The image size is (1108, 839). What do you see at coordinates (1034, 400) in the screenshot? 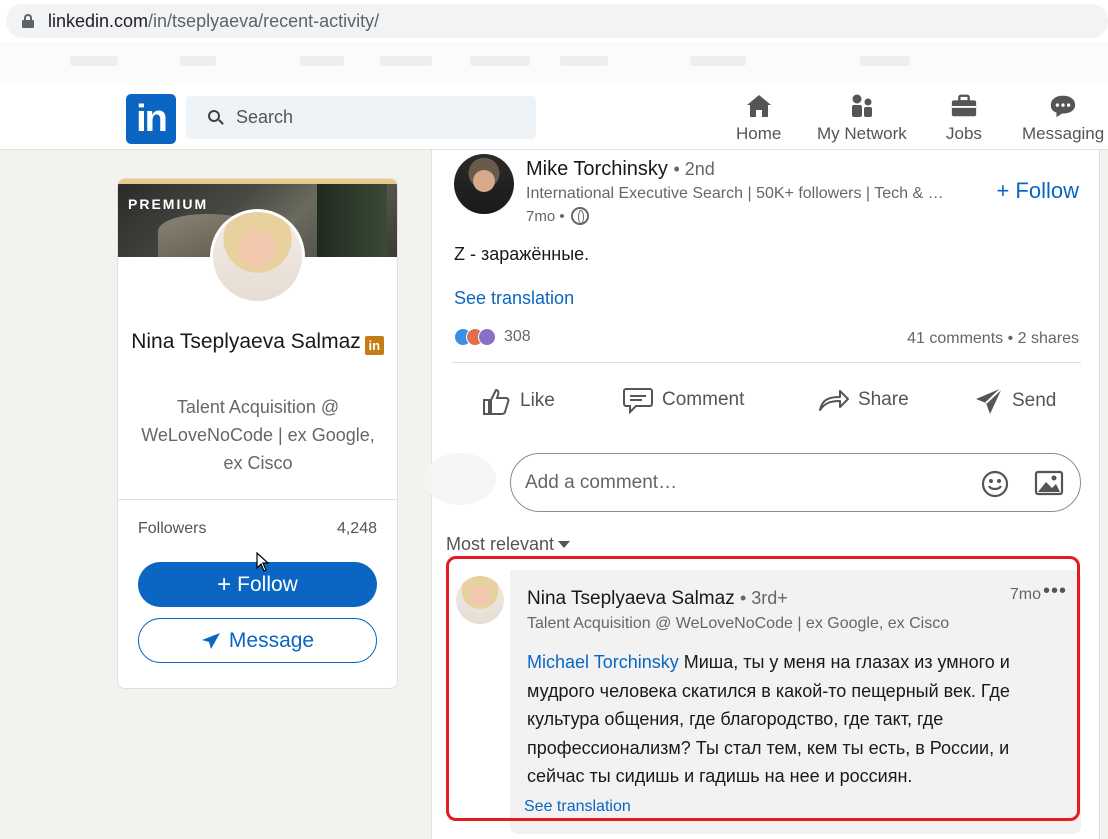
I see `send-label: Send` at bounding box center [1034, 400].